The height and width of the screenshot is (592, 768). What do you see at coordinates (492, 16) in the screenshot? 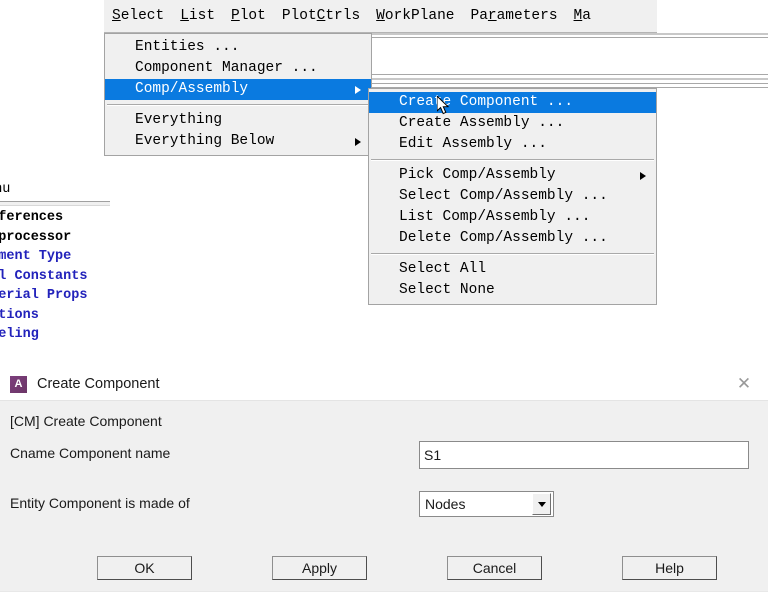
I see `menu-bar-item-parameters-accel: r` at bounding box center [492, 16].